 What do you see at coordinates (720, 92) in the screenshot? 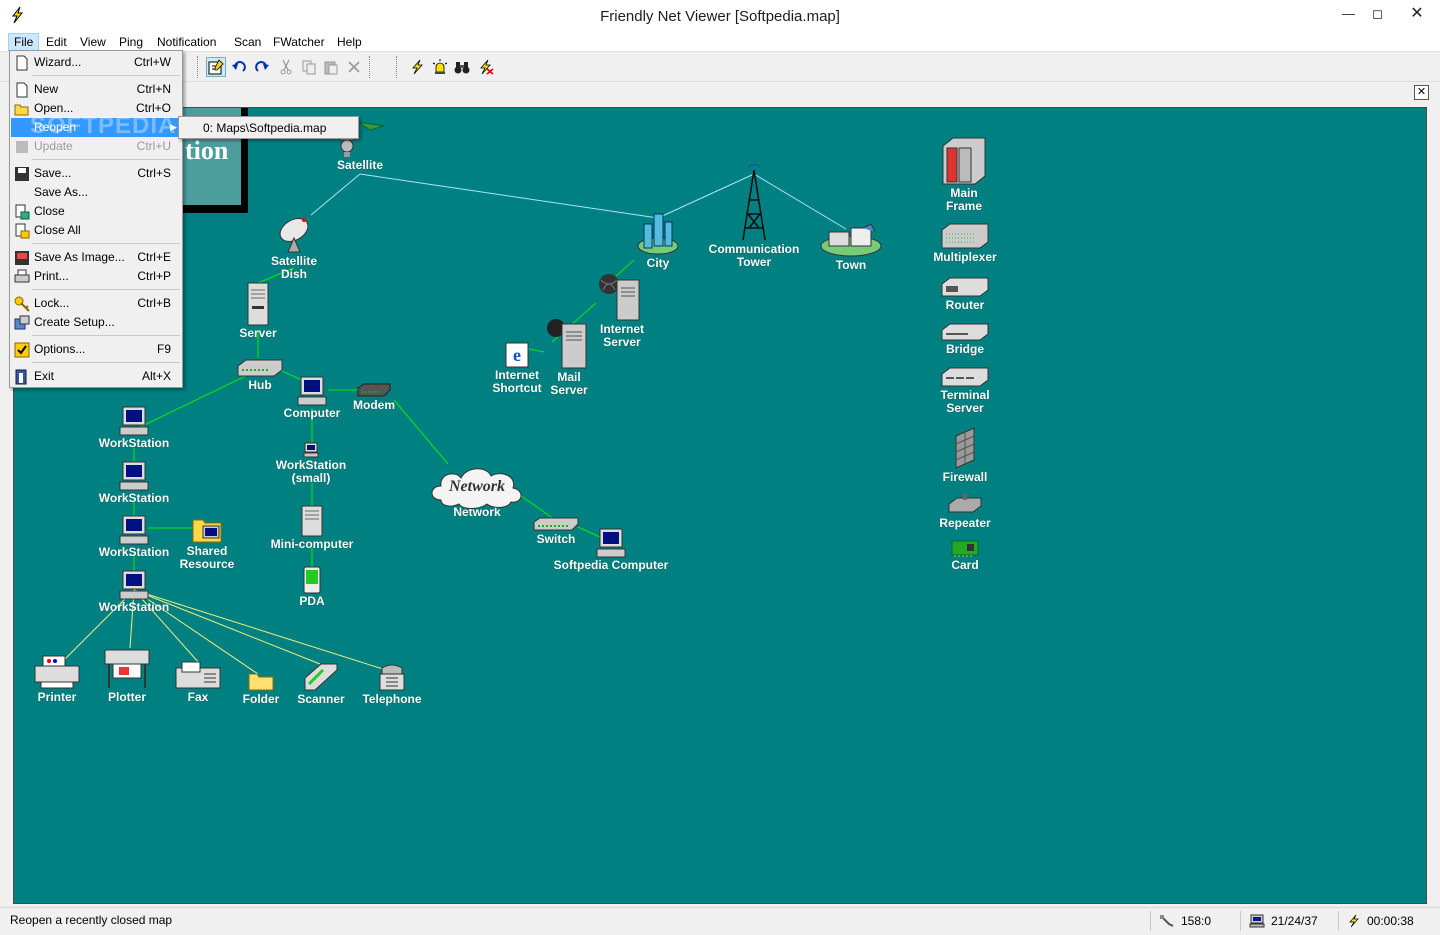
I see `map-document-strip: ✕` at bounding box center [720, 92].